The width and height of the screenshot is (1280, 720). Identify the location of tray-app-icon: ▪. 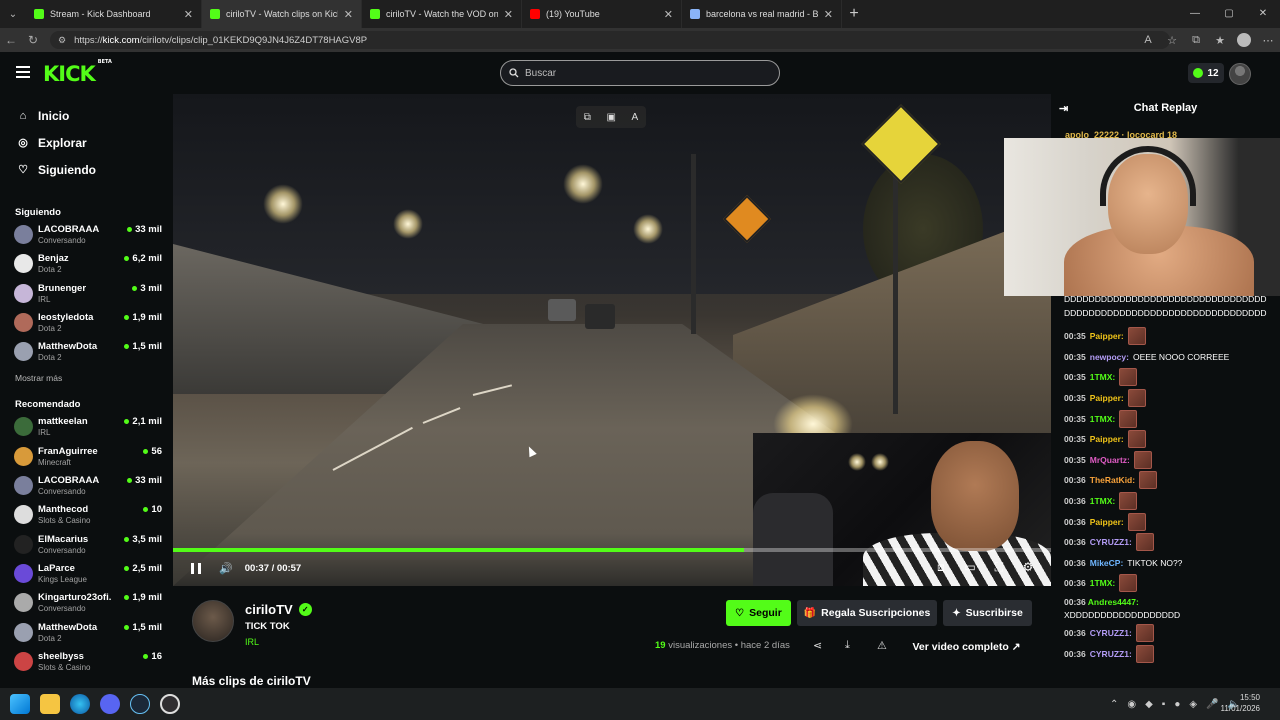
(1164, 704).